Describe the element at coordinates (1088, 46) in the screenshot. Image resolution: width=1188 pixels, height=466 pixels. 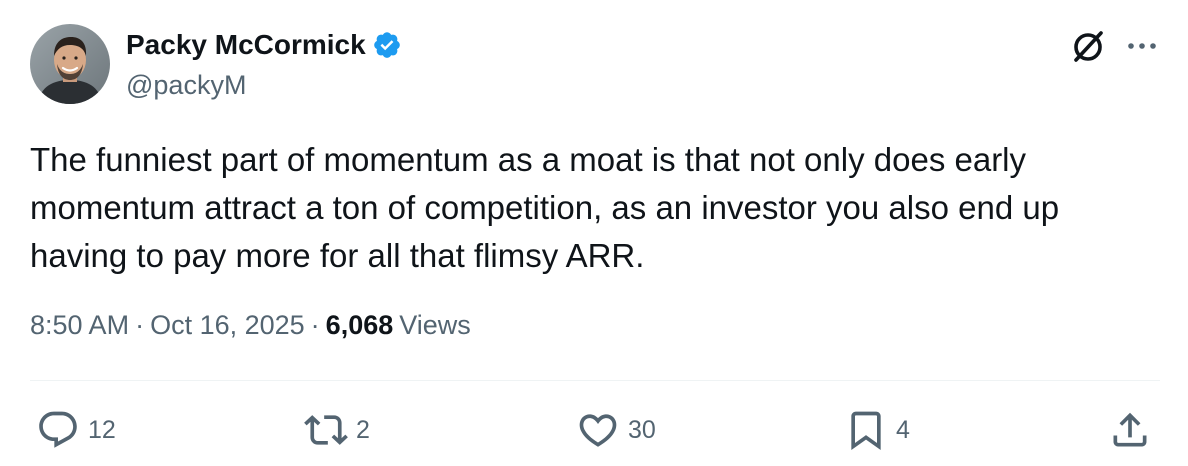
I see `grok-icon` at that location.